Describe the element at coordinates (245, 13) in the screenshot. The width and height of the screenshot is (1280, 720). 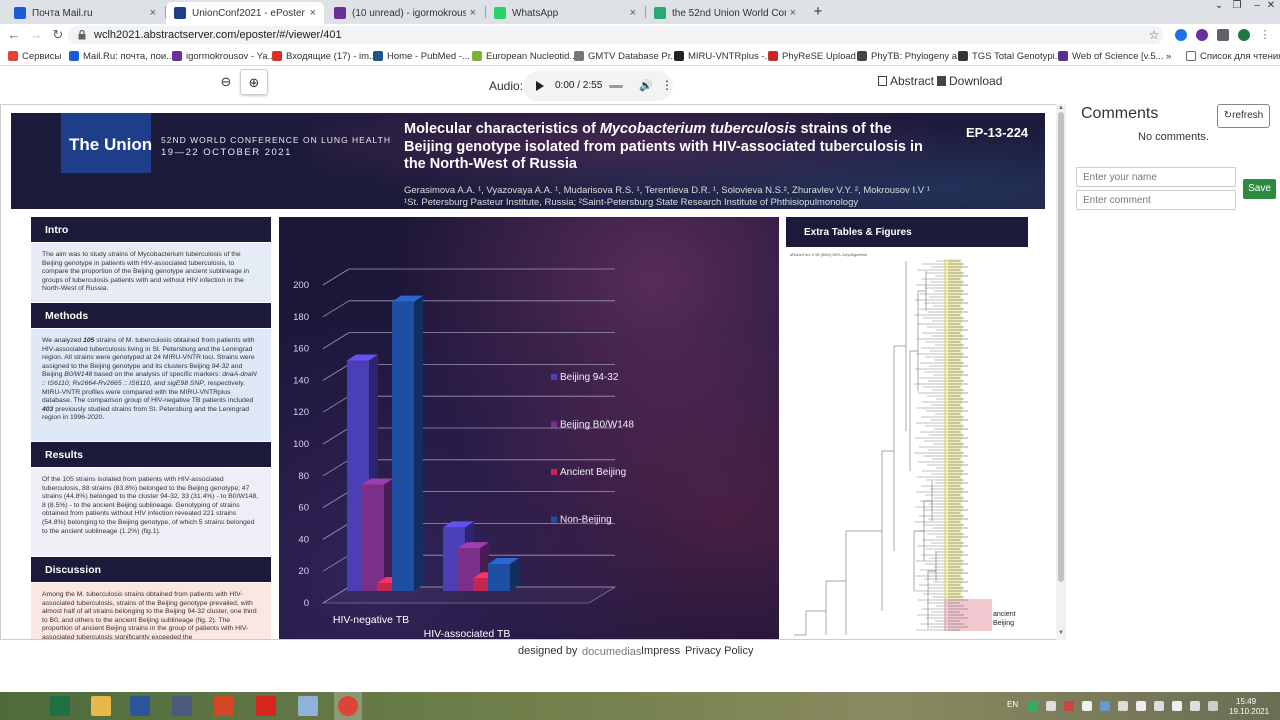
I see `browser-tab-eposter: UnionConf2021 - ePoster ×` at that location.